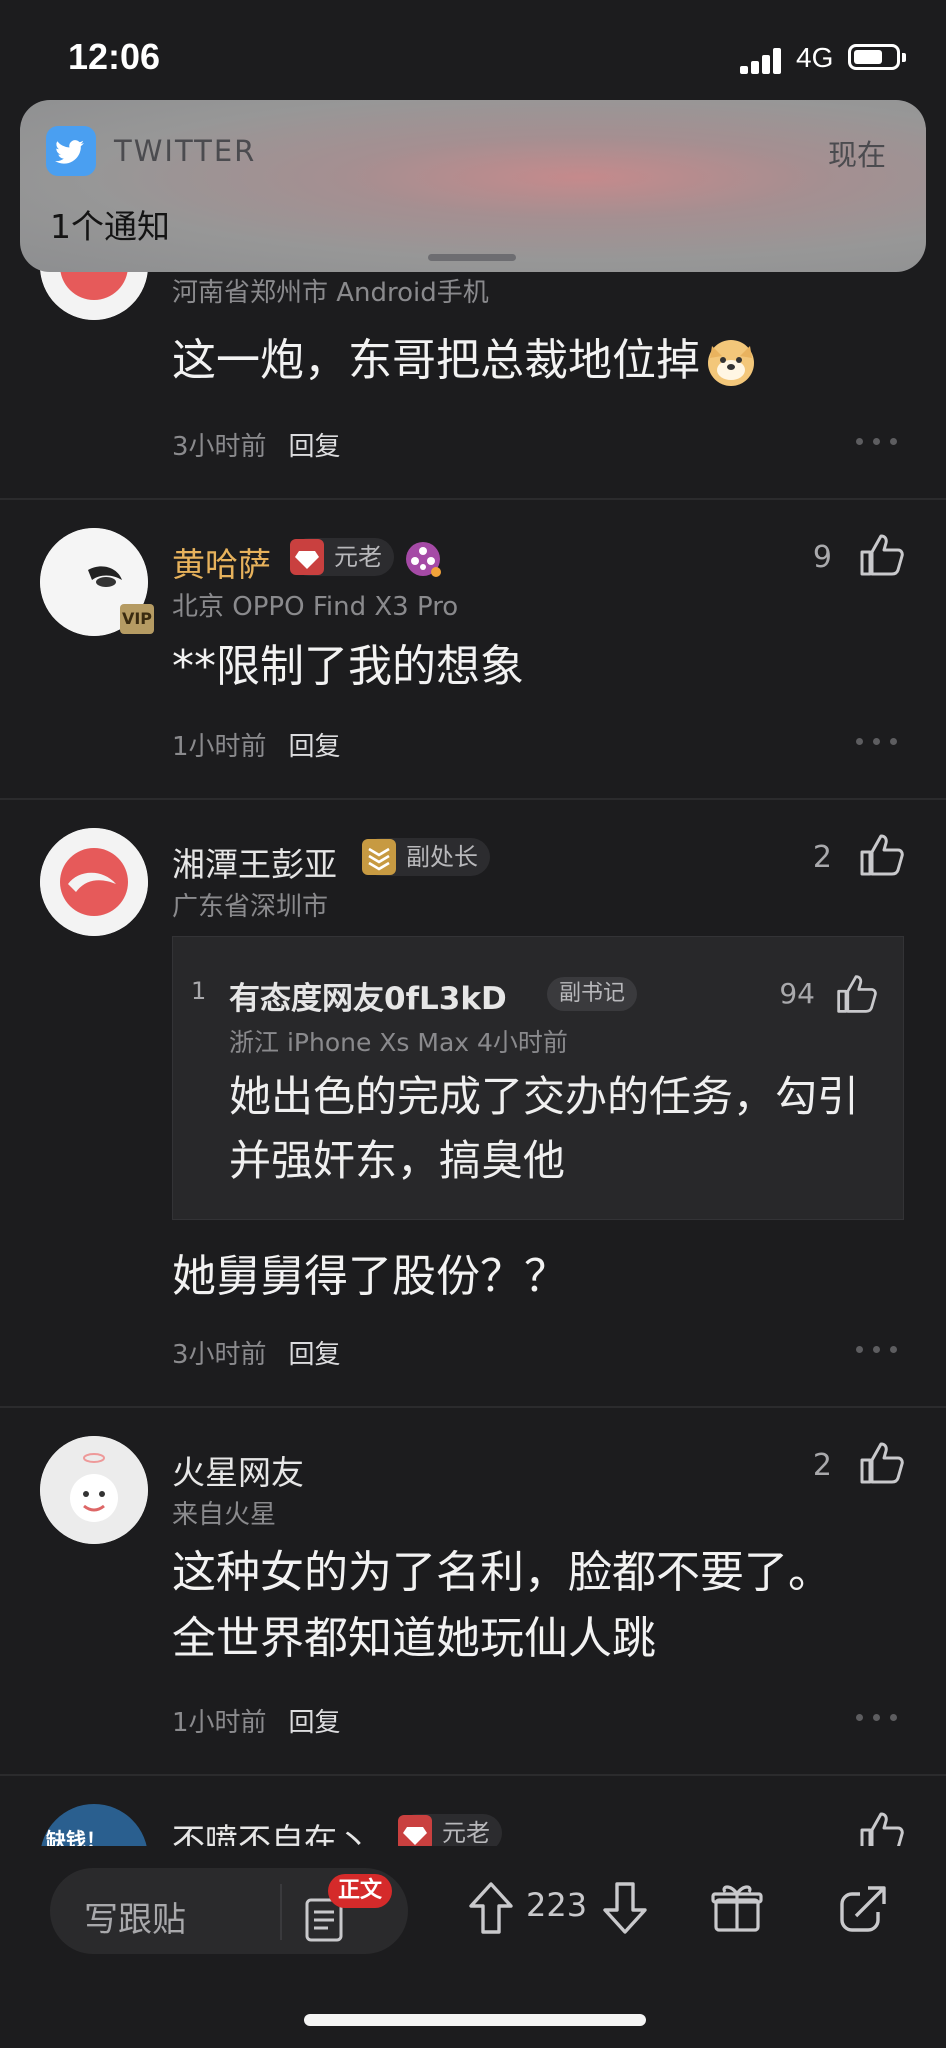  I want to click on rank-badge: 元老, so click(342, 557).